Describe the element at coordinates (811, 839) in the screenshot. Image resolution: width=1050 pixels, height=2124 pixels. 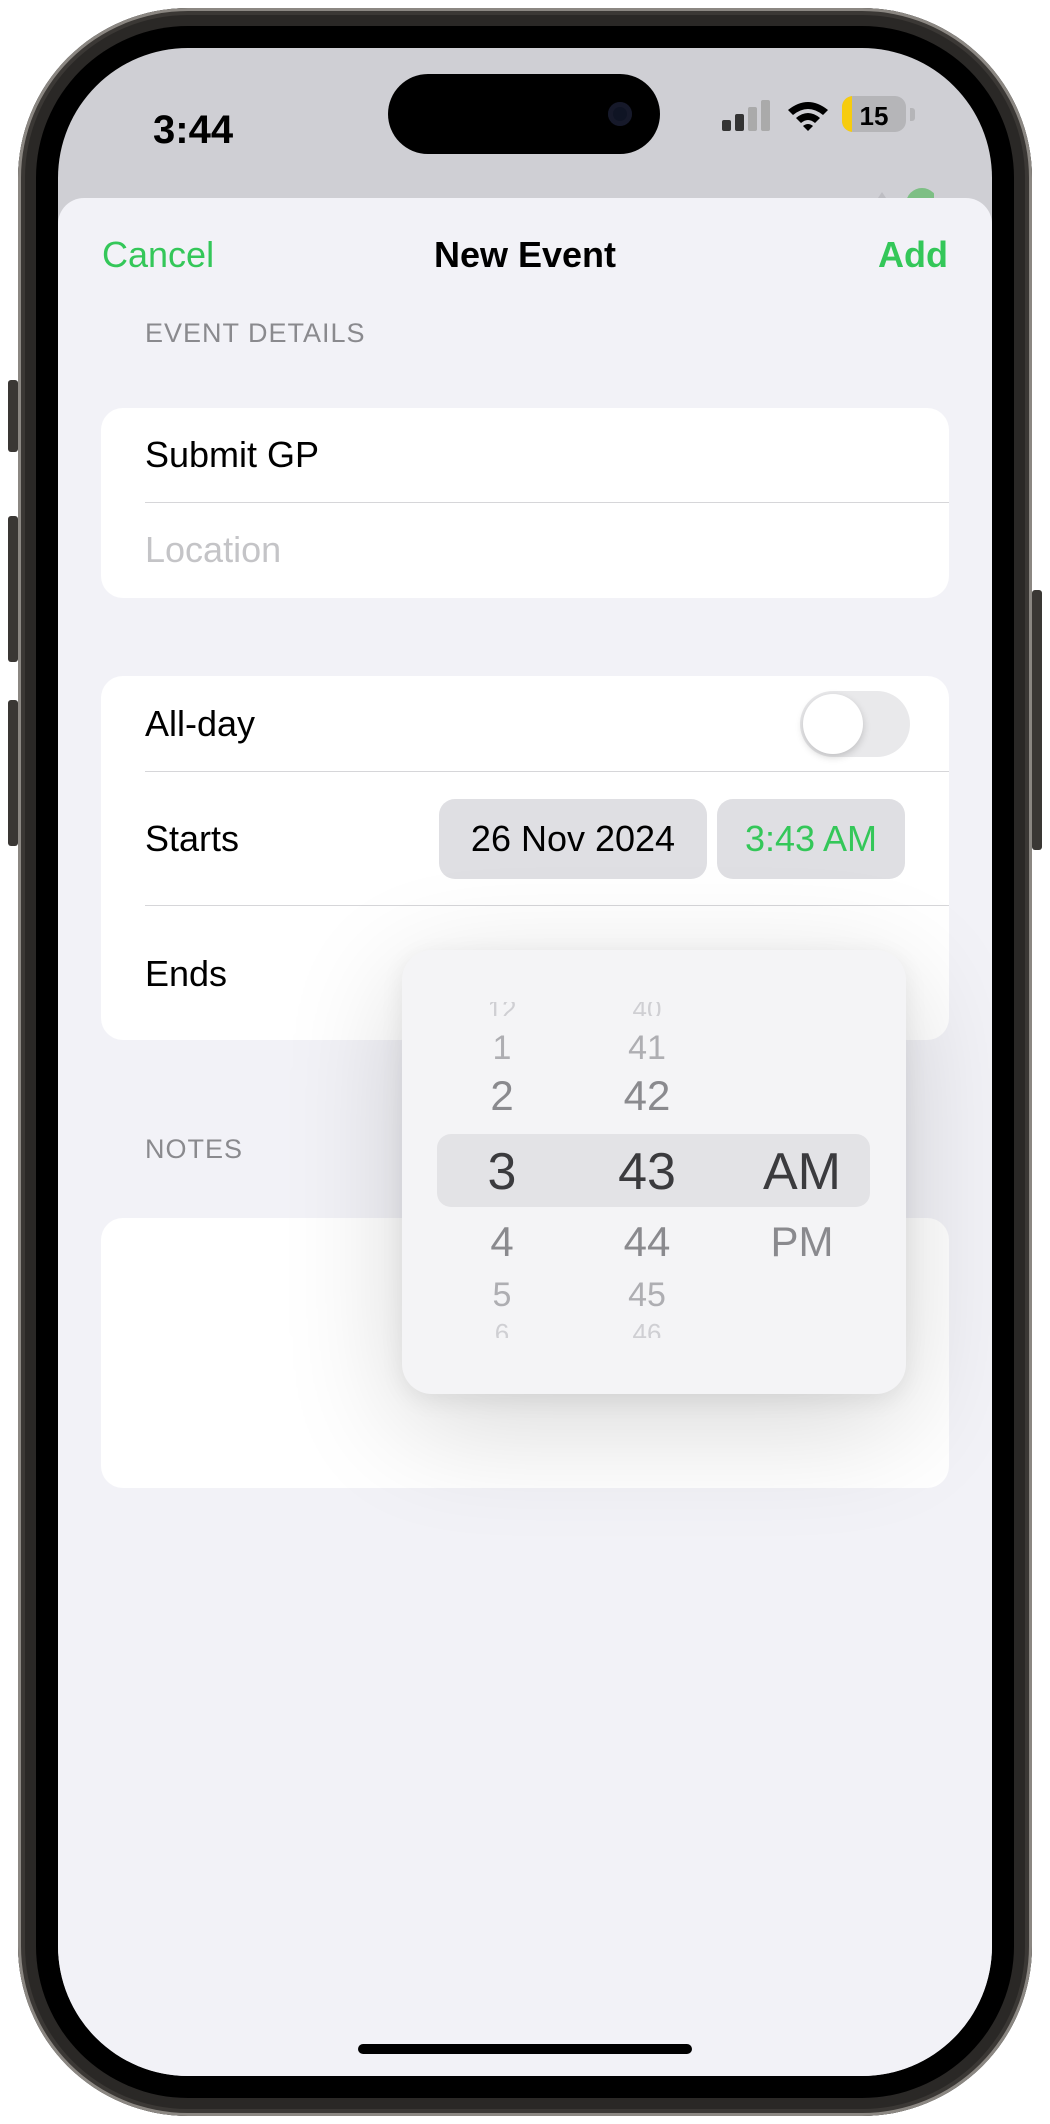
I see `start-time-button: 3:43 AM` at that location.